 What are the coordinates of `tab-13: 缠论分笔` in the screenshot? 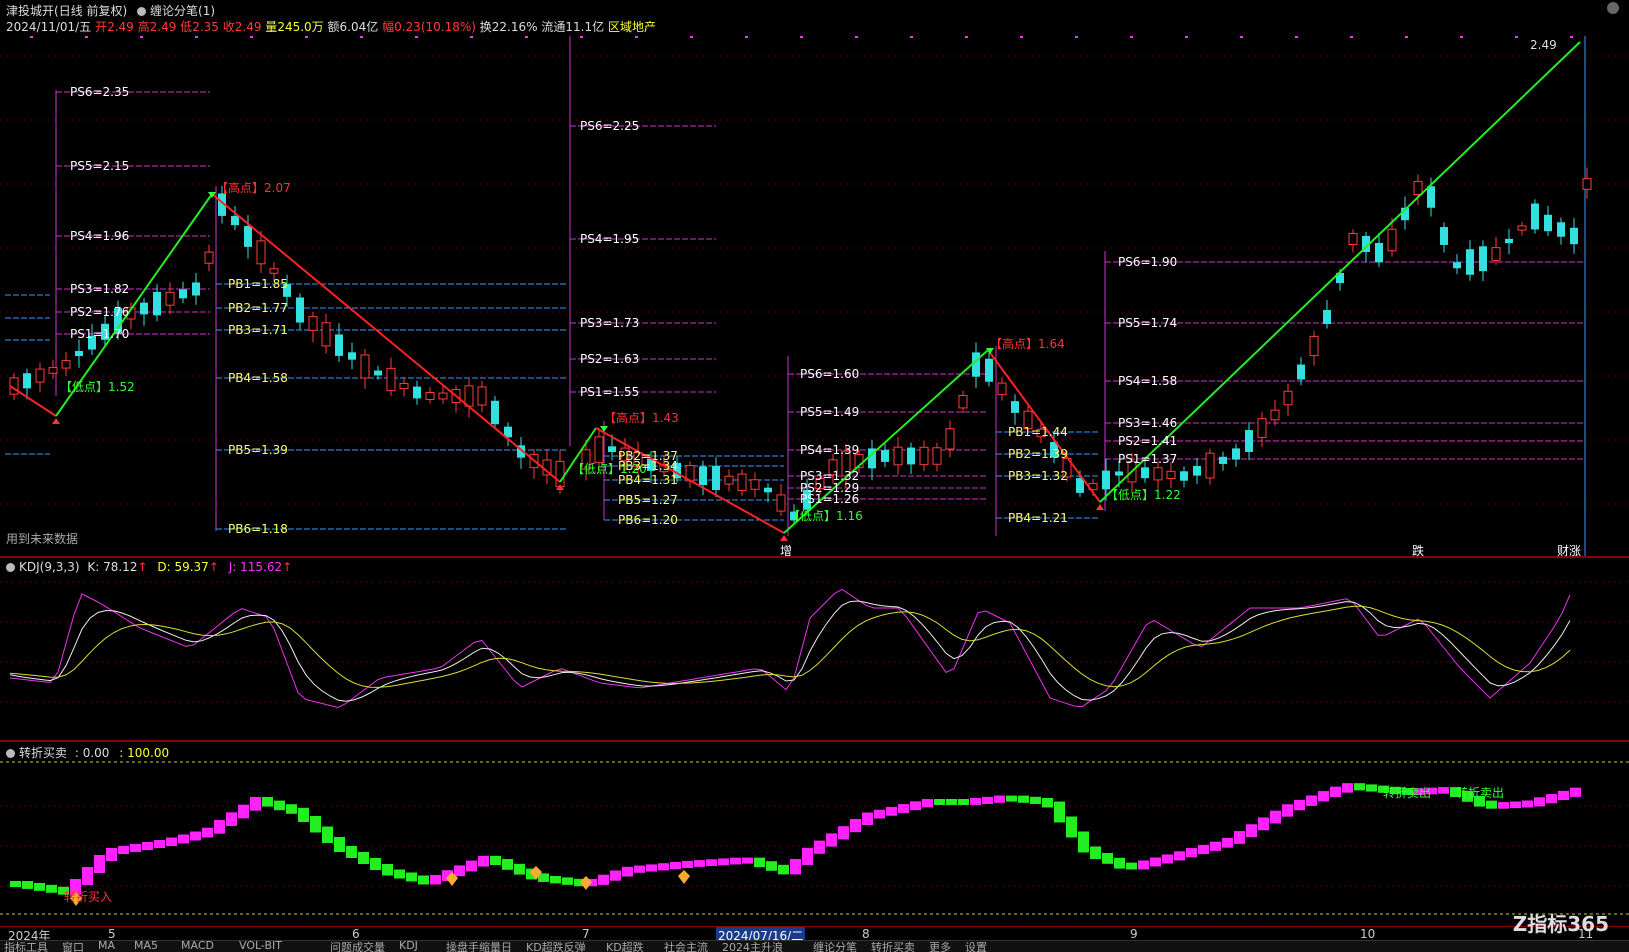 It's located at (835, 946).